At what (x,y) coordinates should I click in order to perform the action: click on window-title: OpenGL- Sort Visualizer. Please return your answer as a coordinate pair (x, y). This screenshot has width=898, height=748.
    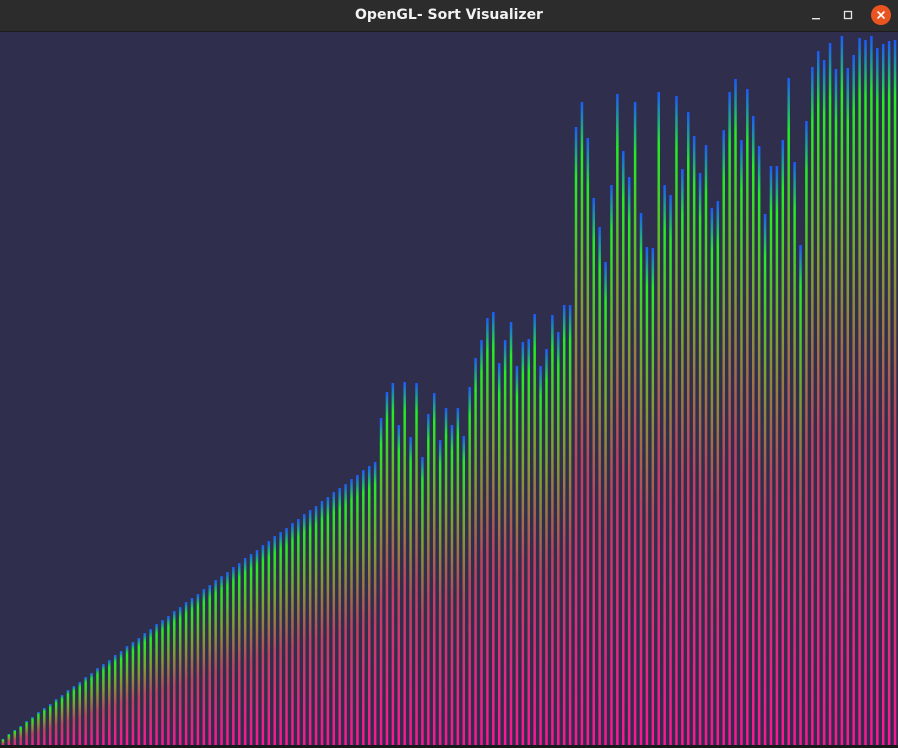
    Looking at the image, I should click on (449, 15).